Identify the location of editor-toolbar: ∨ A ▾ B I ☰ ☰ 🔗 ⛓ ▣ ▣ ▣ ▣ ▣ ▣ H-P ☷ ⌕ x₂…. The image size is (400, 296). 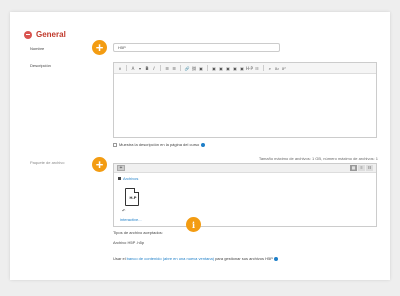
(245, 68).